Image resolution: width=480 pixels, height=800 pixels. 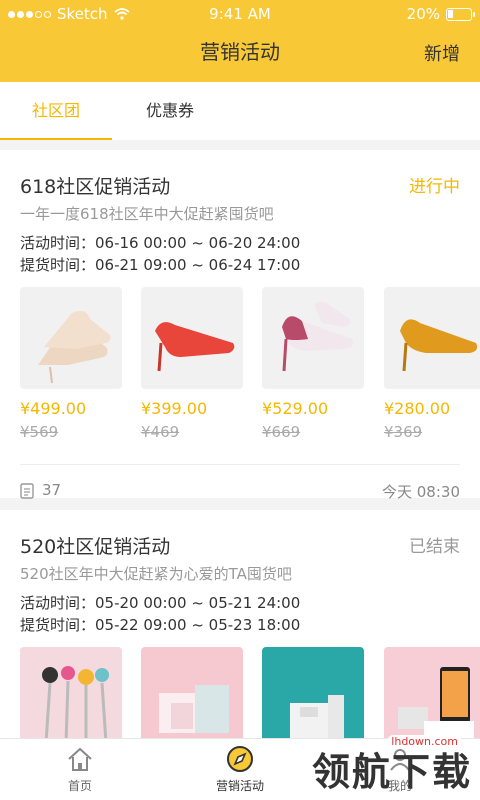 I want to click on watermark: lhdown.com 领航下载, so click(x=391, y=765).